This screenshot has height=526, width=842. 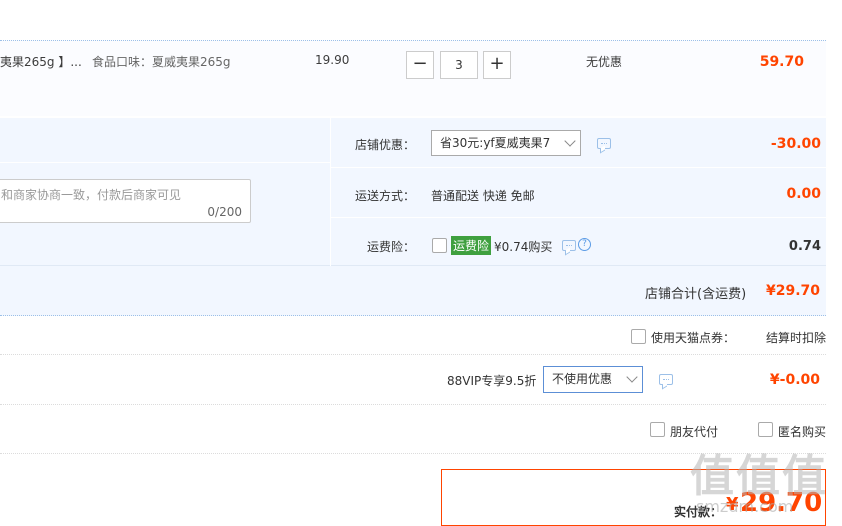 I want to click on site-watermark-logo: 值值值, so click(x=759, y=472).